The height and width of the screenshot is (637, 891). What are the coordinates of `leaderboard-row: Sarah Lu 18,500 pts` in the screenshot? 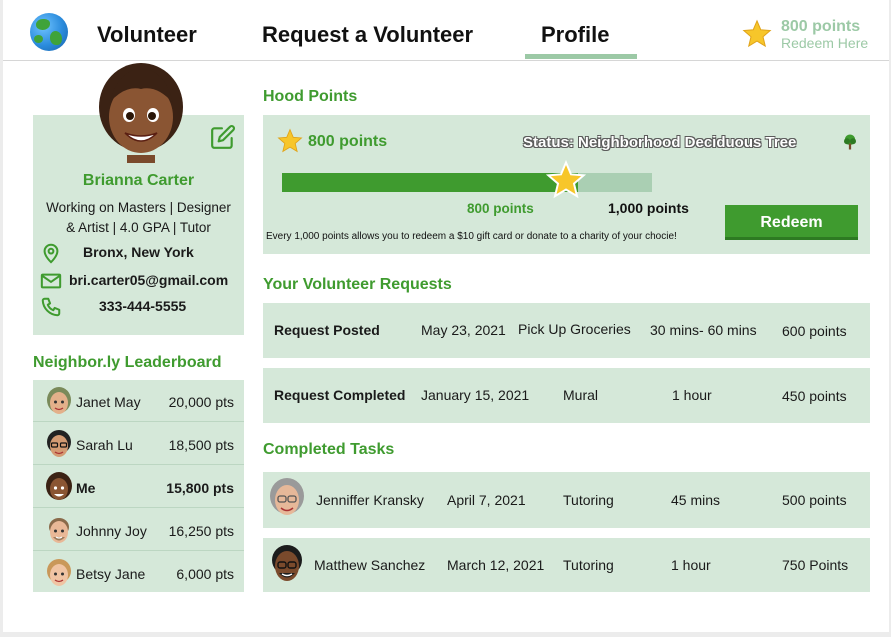 It's located at (138, 444).